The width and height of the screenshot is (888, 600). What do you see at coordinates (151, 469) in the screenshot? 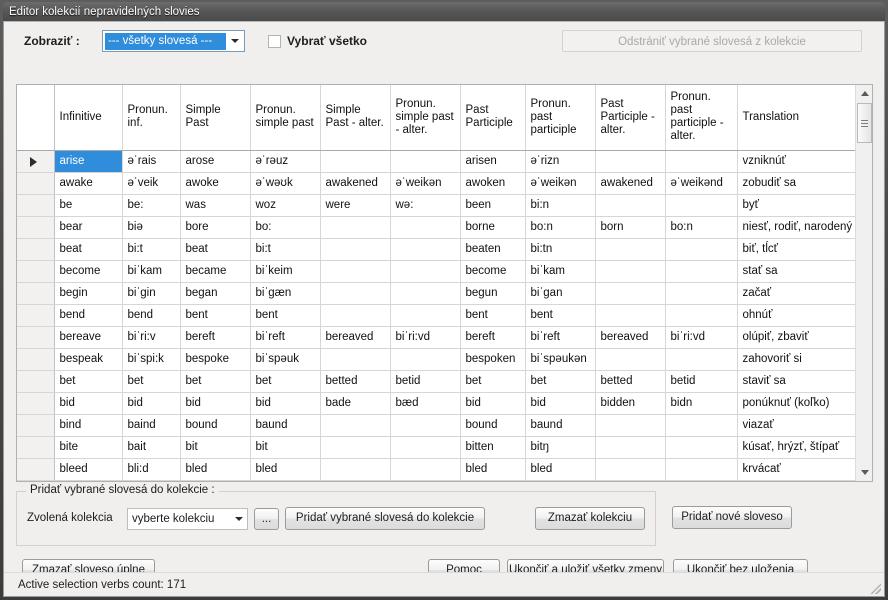
I see `table-cell: bli:d` at bounding box center [151, 469].